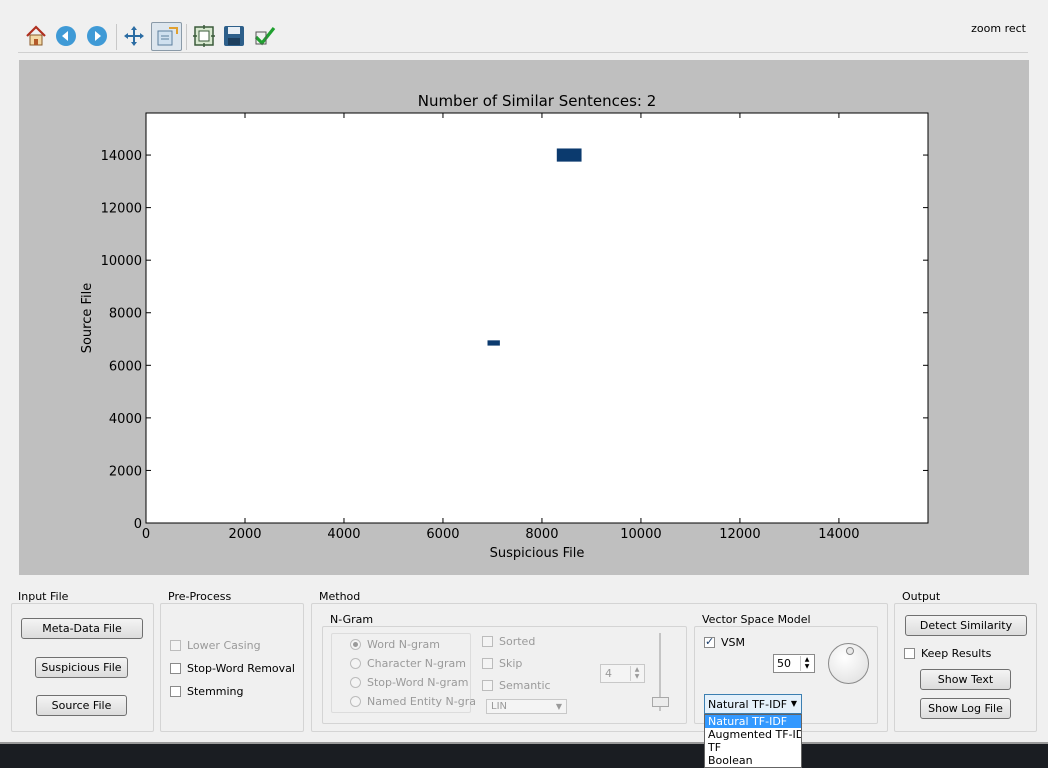 Image resolution: width=1048 pixels, height=768 pixels. Describe the element at coordinates (125, 419) in the screenshot. I see `y-tick-label: 4000` at that location.